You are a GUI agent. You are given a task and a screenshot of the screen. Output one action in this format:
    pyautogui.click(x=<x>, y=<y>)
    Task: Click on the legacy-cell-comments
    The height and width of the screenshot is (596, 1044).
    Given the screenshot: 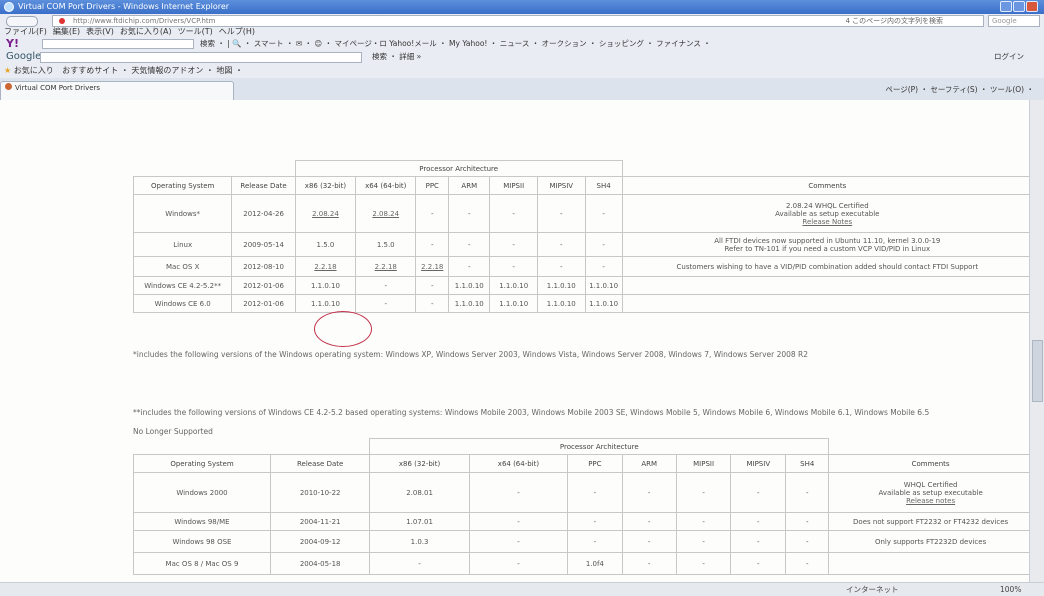 What is the action you would take?
    pyautogui.click(x=929, y=563)
    